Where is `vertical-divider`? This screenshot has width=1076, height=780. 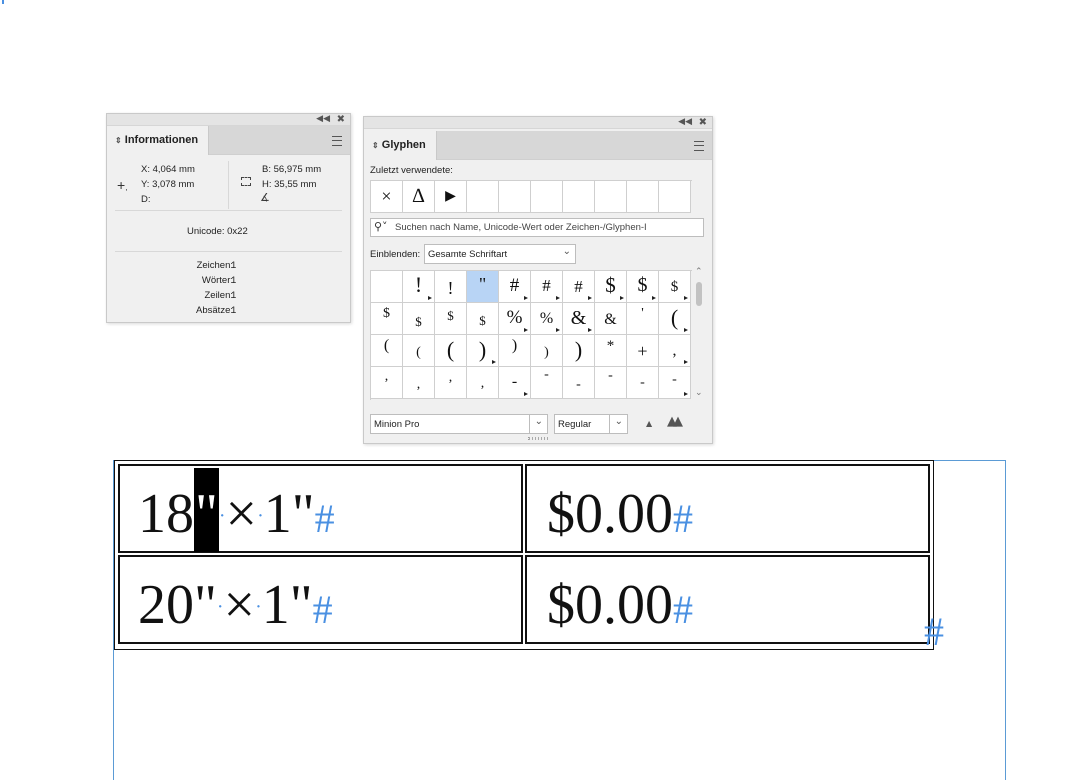 vertical-divider is located at coordinates (228, 185).